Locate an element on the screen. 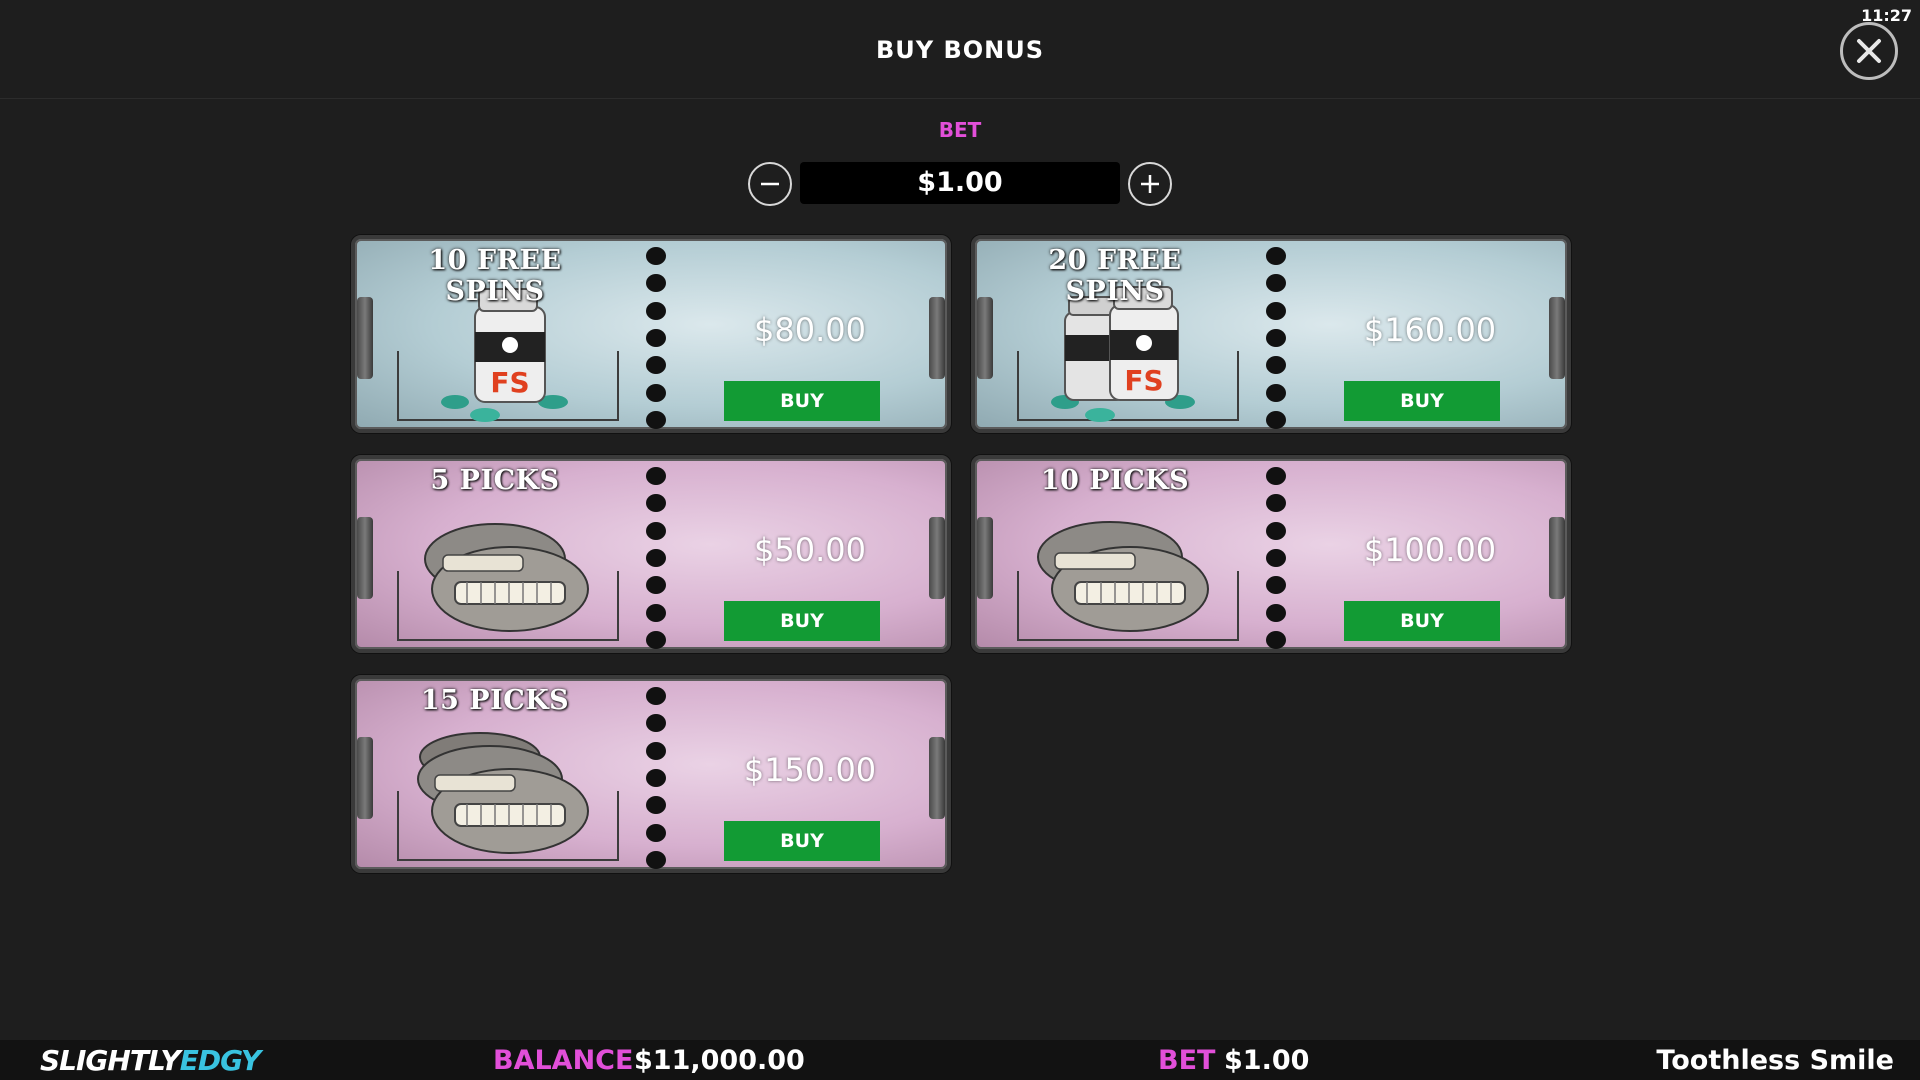  top-bar: BUY BONUS 11:27 is located at coordinates (960, 49).